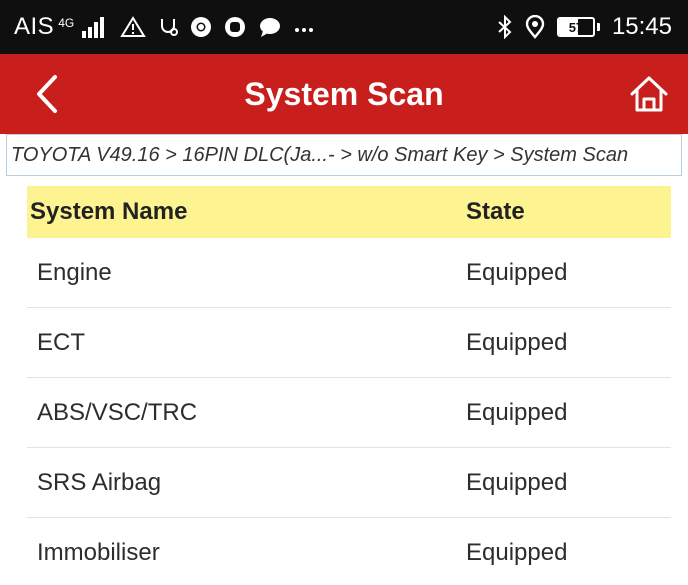 Image resolution: width=688 pixels, height=585 pixels. Describe the element at coordinates (349, 212) in the screenshot. I see `table-header: System Name State` at that location.